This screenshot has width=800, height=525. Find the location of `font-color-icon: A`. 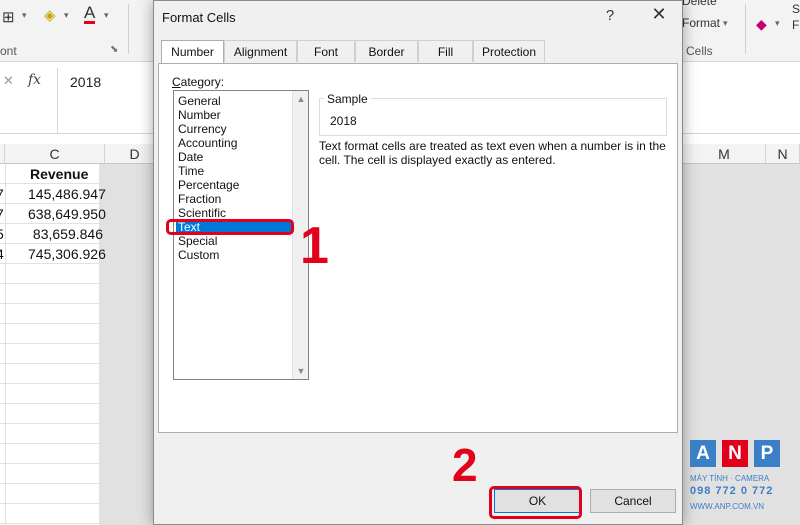

font-color-icon: A is located at coordinates (90, 14).